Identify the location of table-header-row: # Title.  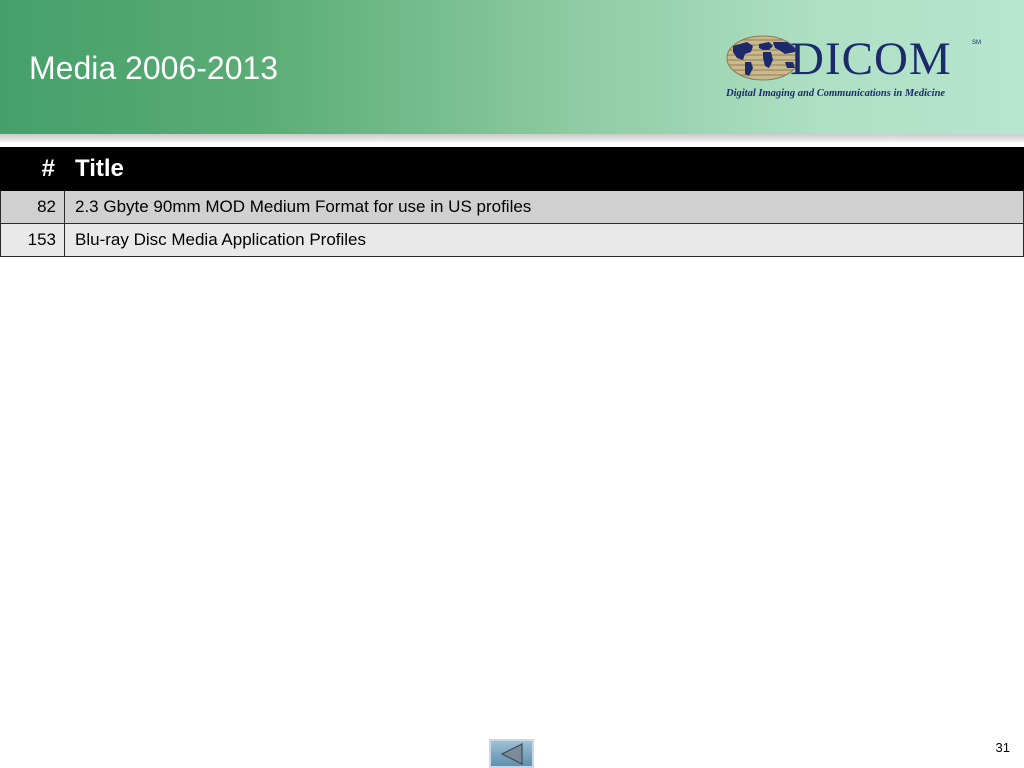
(512, 169).